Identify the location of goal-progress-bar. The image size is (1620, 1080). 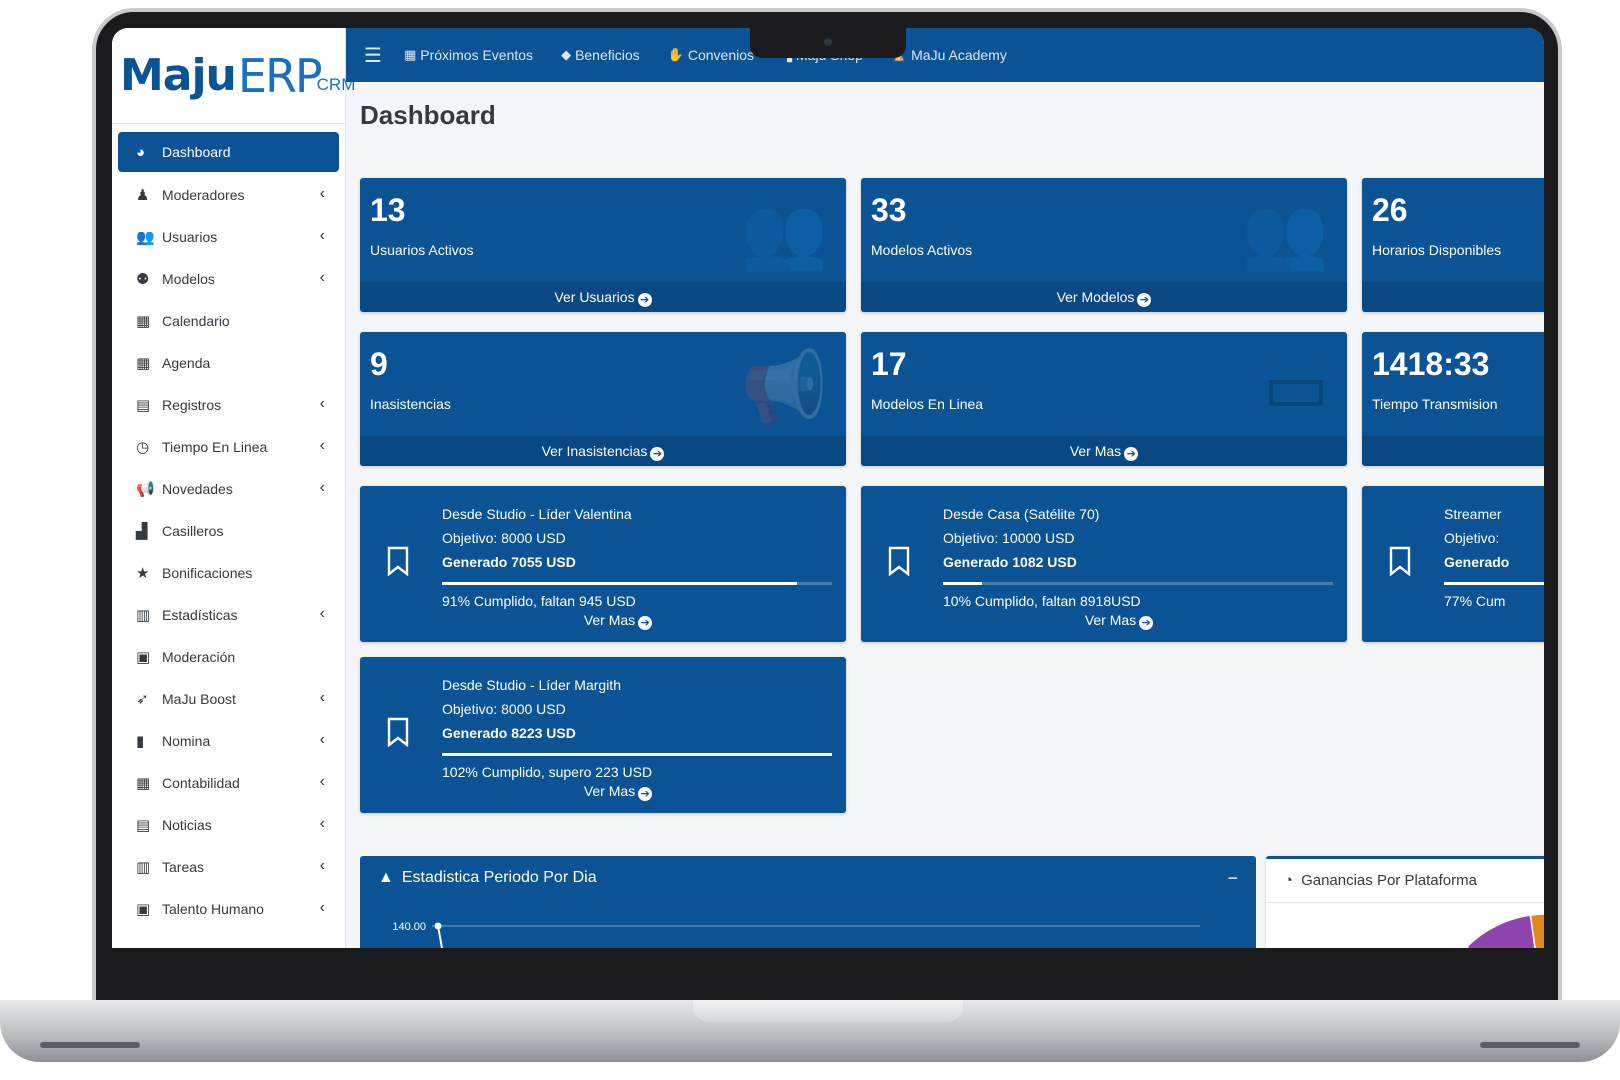
(1494, 583).